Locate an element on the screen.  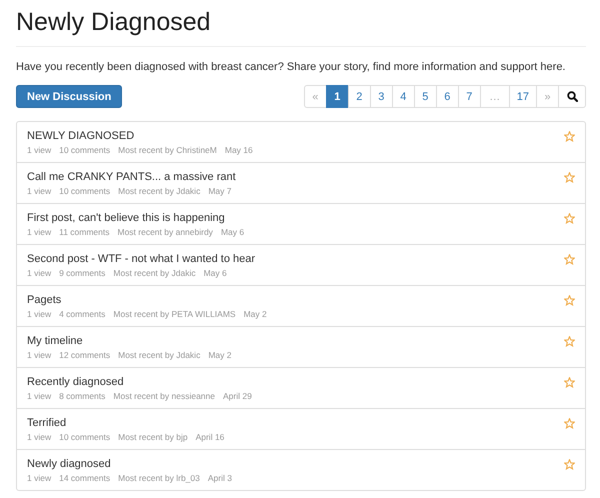
discussion-title: Newly diagnosed is located at coordinates (69, 464).